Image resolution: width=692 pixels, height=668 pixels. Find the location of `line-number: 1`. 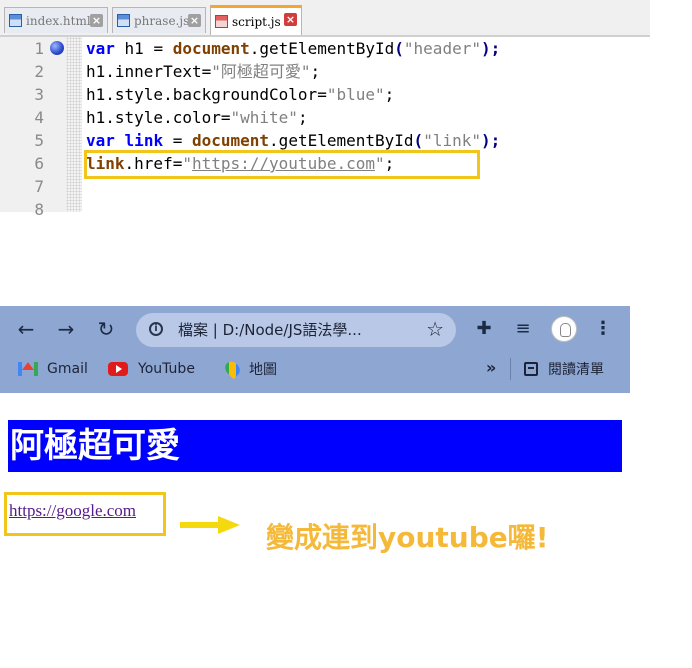

line-number: 1 is located at coordinates (39, 48).